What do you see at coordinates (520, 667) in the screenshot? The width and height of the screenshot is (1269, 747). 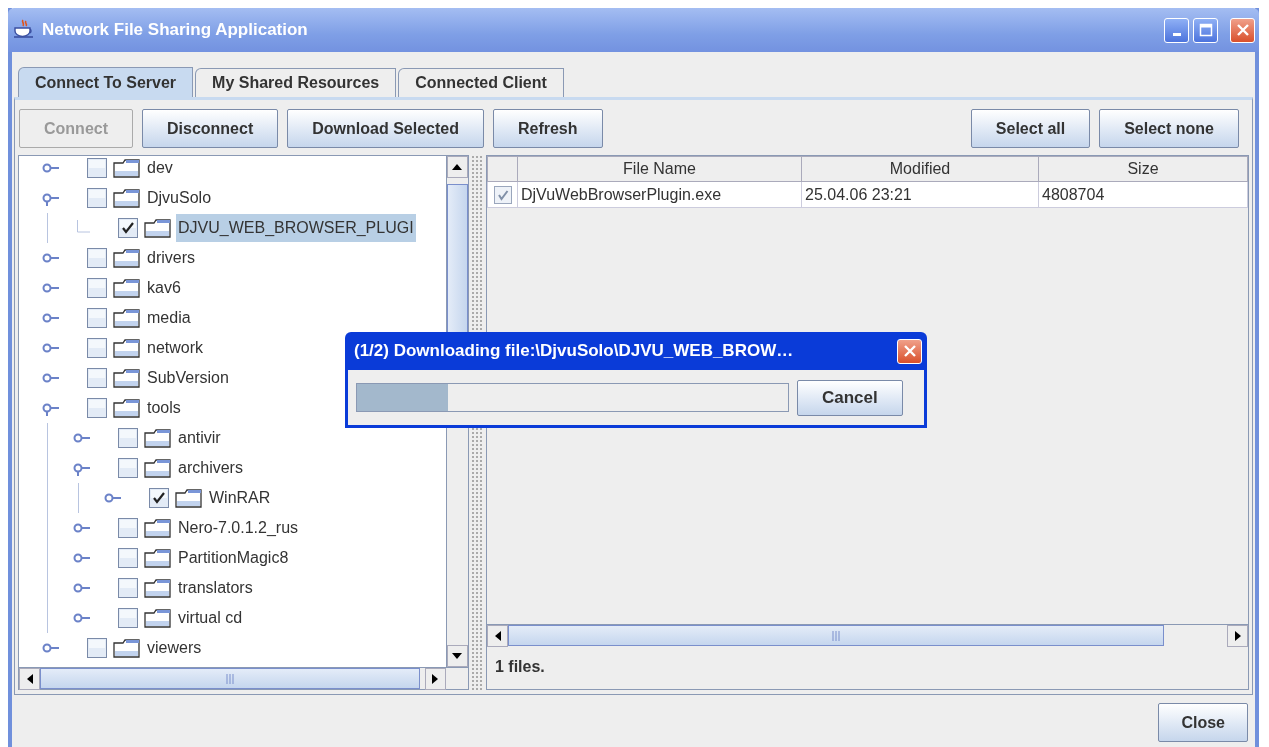 I see `status-text: 1 files.` at bounding box center [520, 667].